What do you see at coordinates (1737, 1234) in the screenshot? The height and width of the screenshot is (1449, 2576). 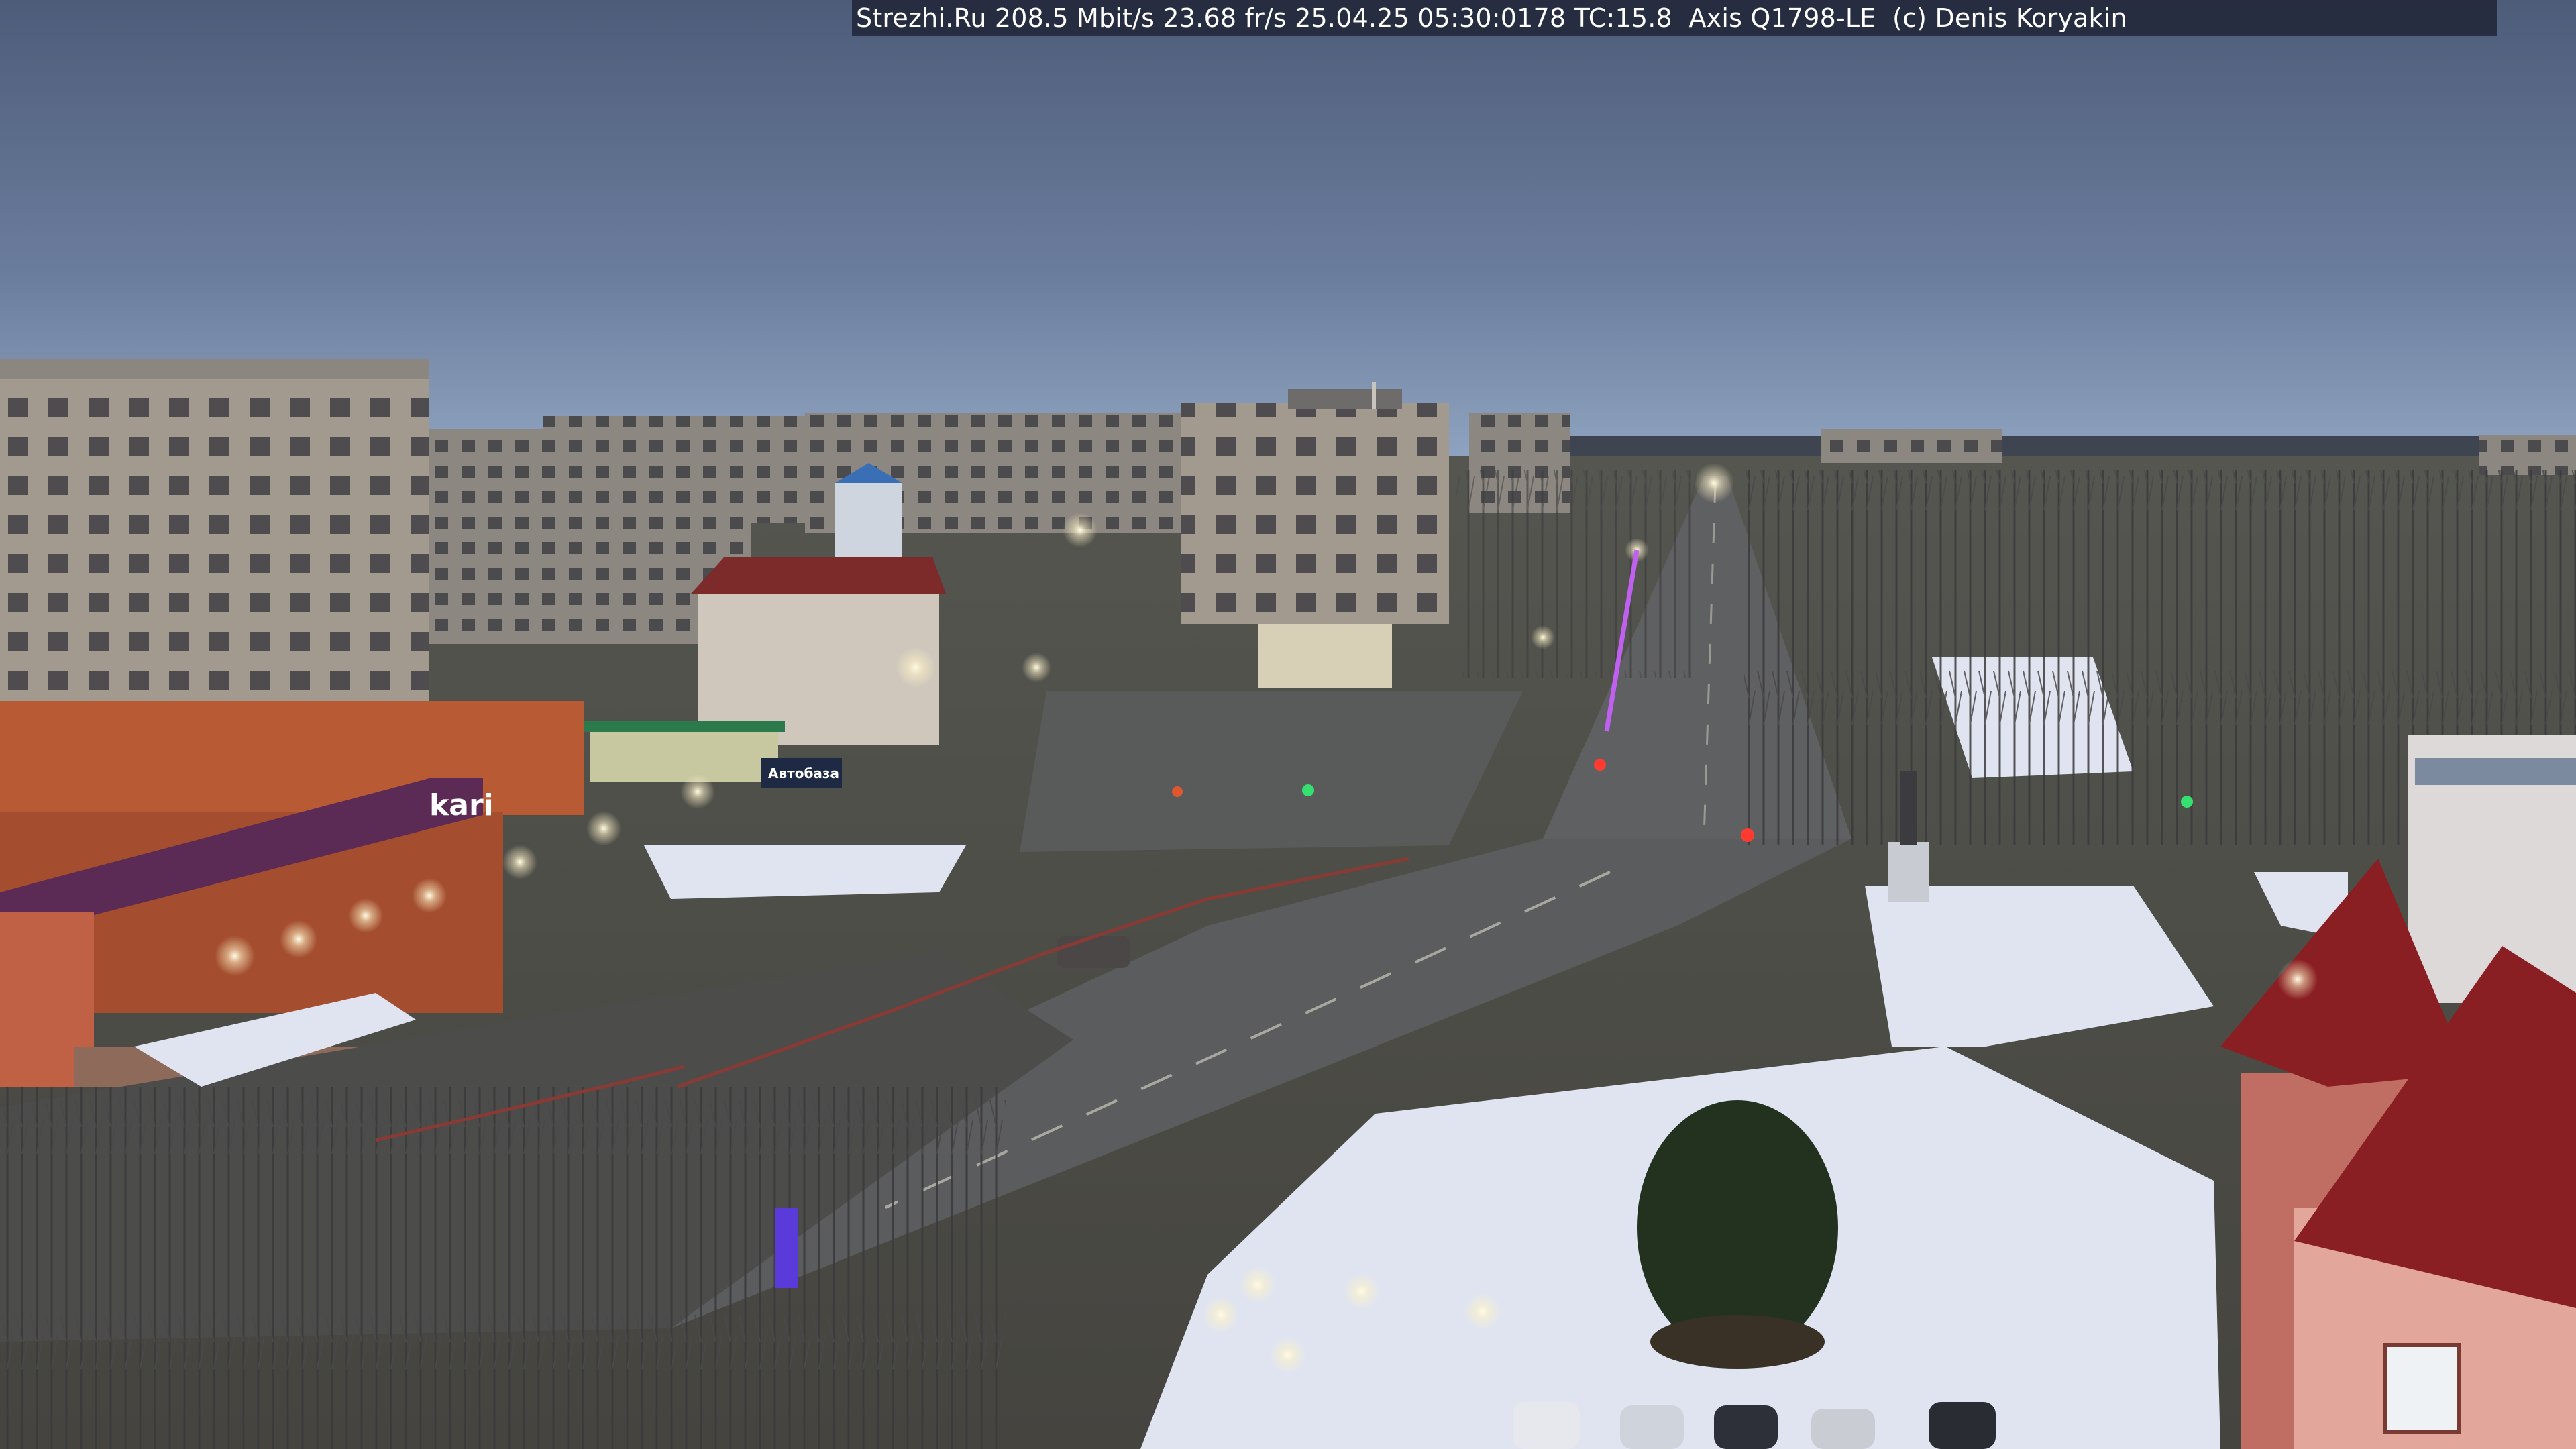 I see `evergreen-tree` at bounding box center [1737, 1234].